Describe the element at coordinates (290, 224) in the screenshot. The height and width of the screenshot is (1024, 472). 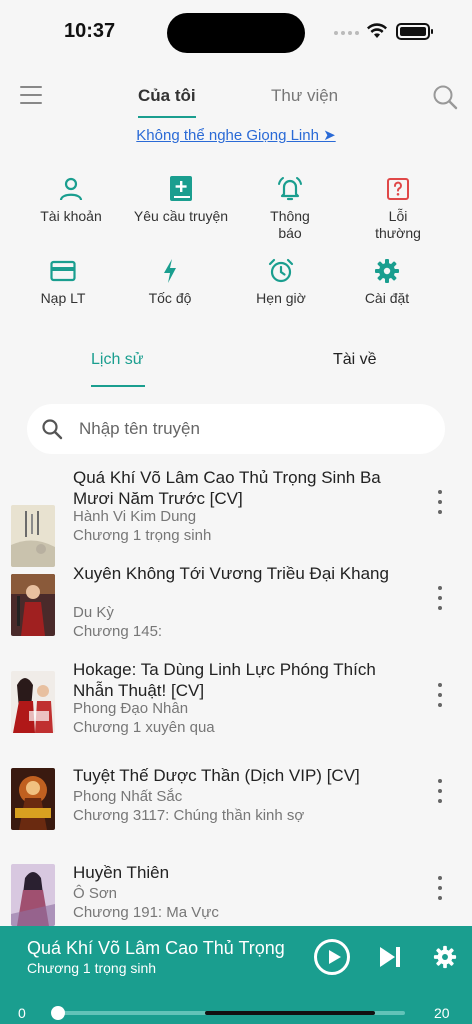
I see `notifications-label: Thông báo` at that location.